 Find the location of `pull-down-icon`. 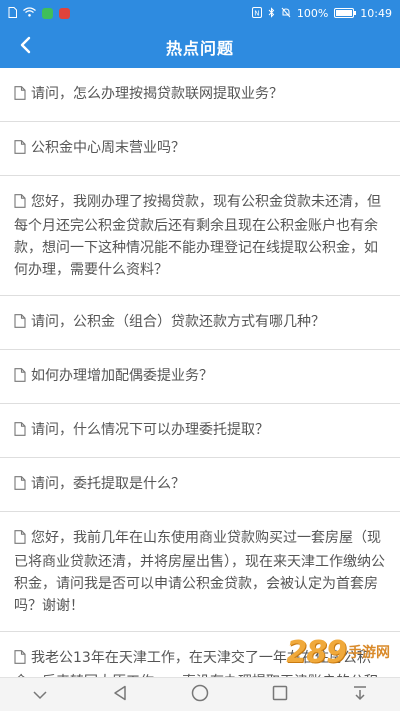

pull-down-icon is located at coordinates (360, 695).